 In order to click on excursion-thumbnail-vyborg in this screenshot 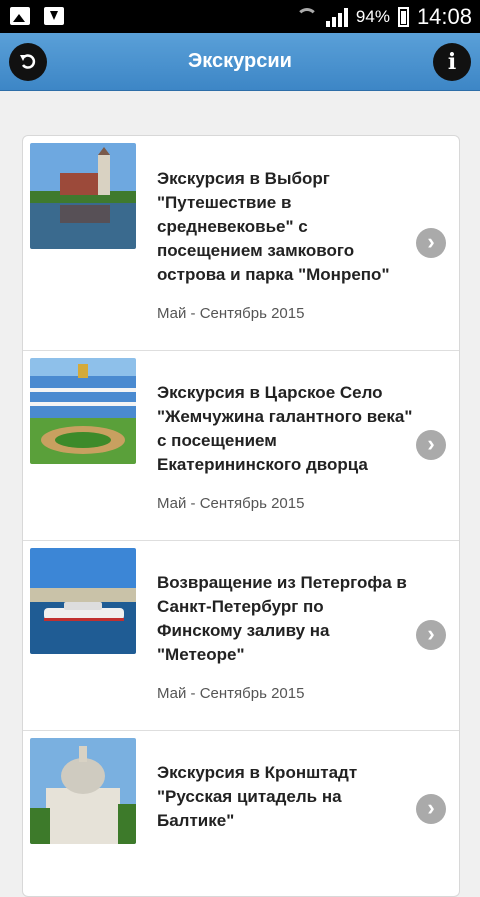, I will do `click(83, 196)`.